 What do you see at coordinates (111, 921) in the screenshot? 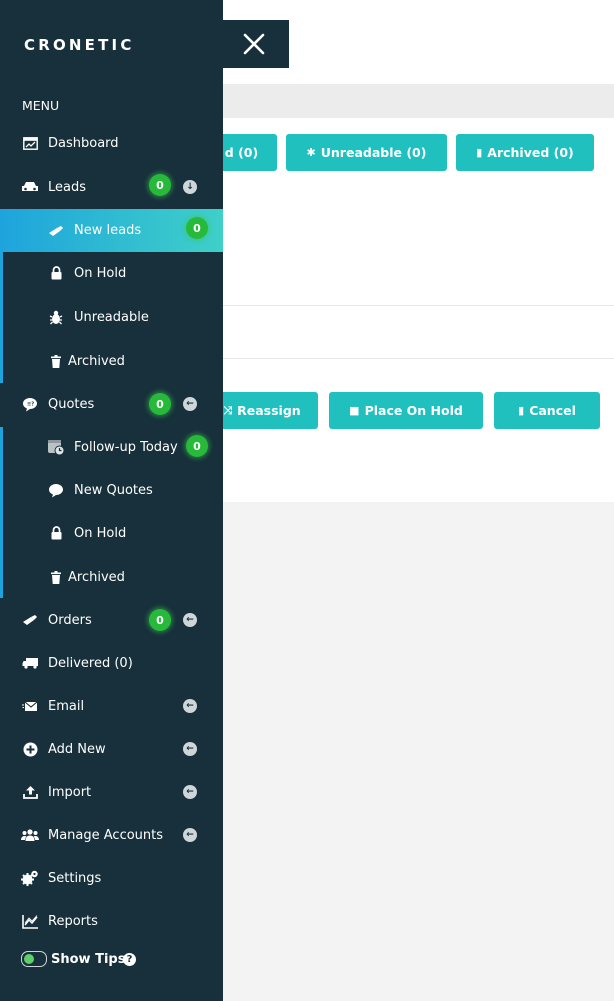
I see `sidebar-item-reports: Reports` at bounding box center [111, 921].